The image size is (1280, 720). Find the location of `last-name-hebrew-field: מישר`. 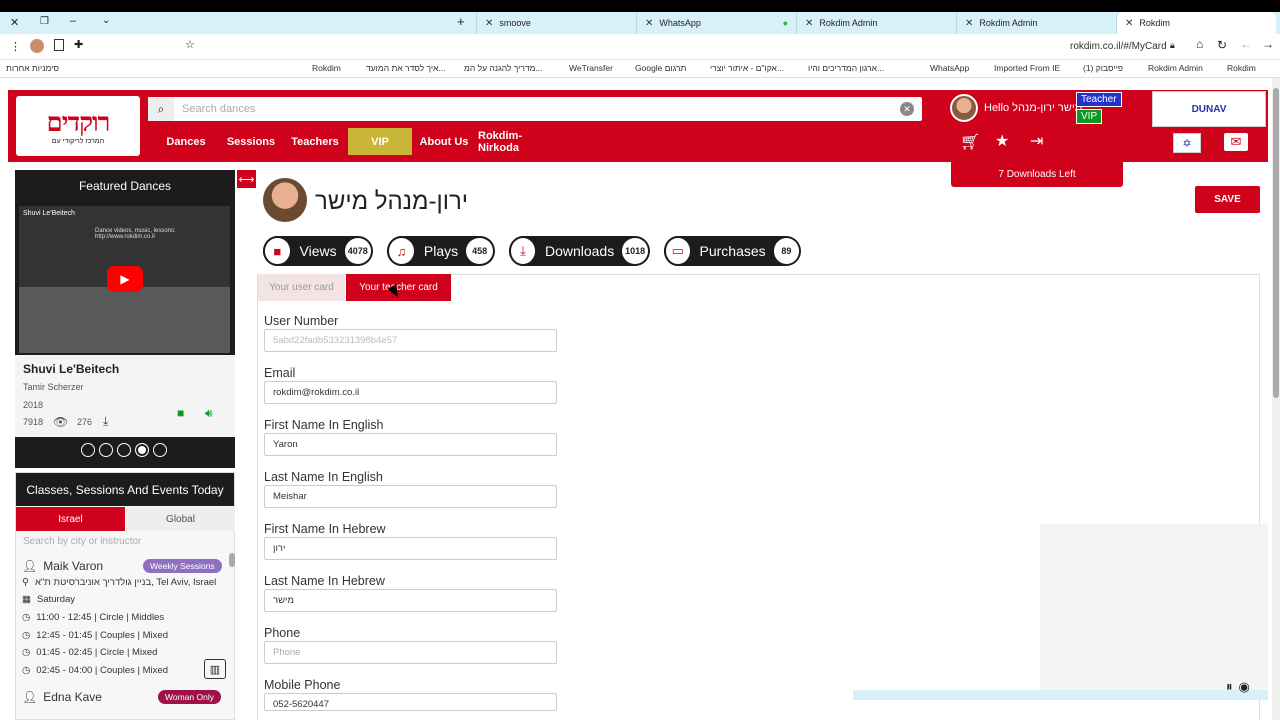

last-name-hebrew-field: מישר is located at coordinates (410, 600).